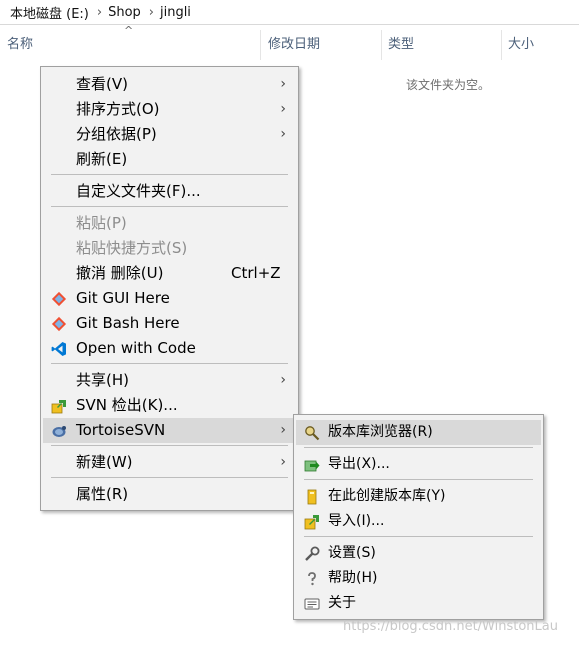 The image size is (579, 646). What do you see at coordinates (59, 431) in the screenshot?
I see `tortoisesvn-icon` at bounding box center [59, 431].